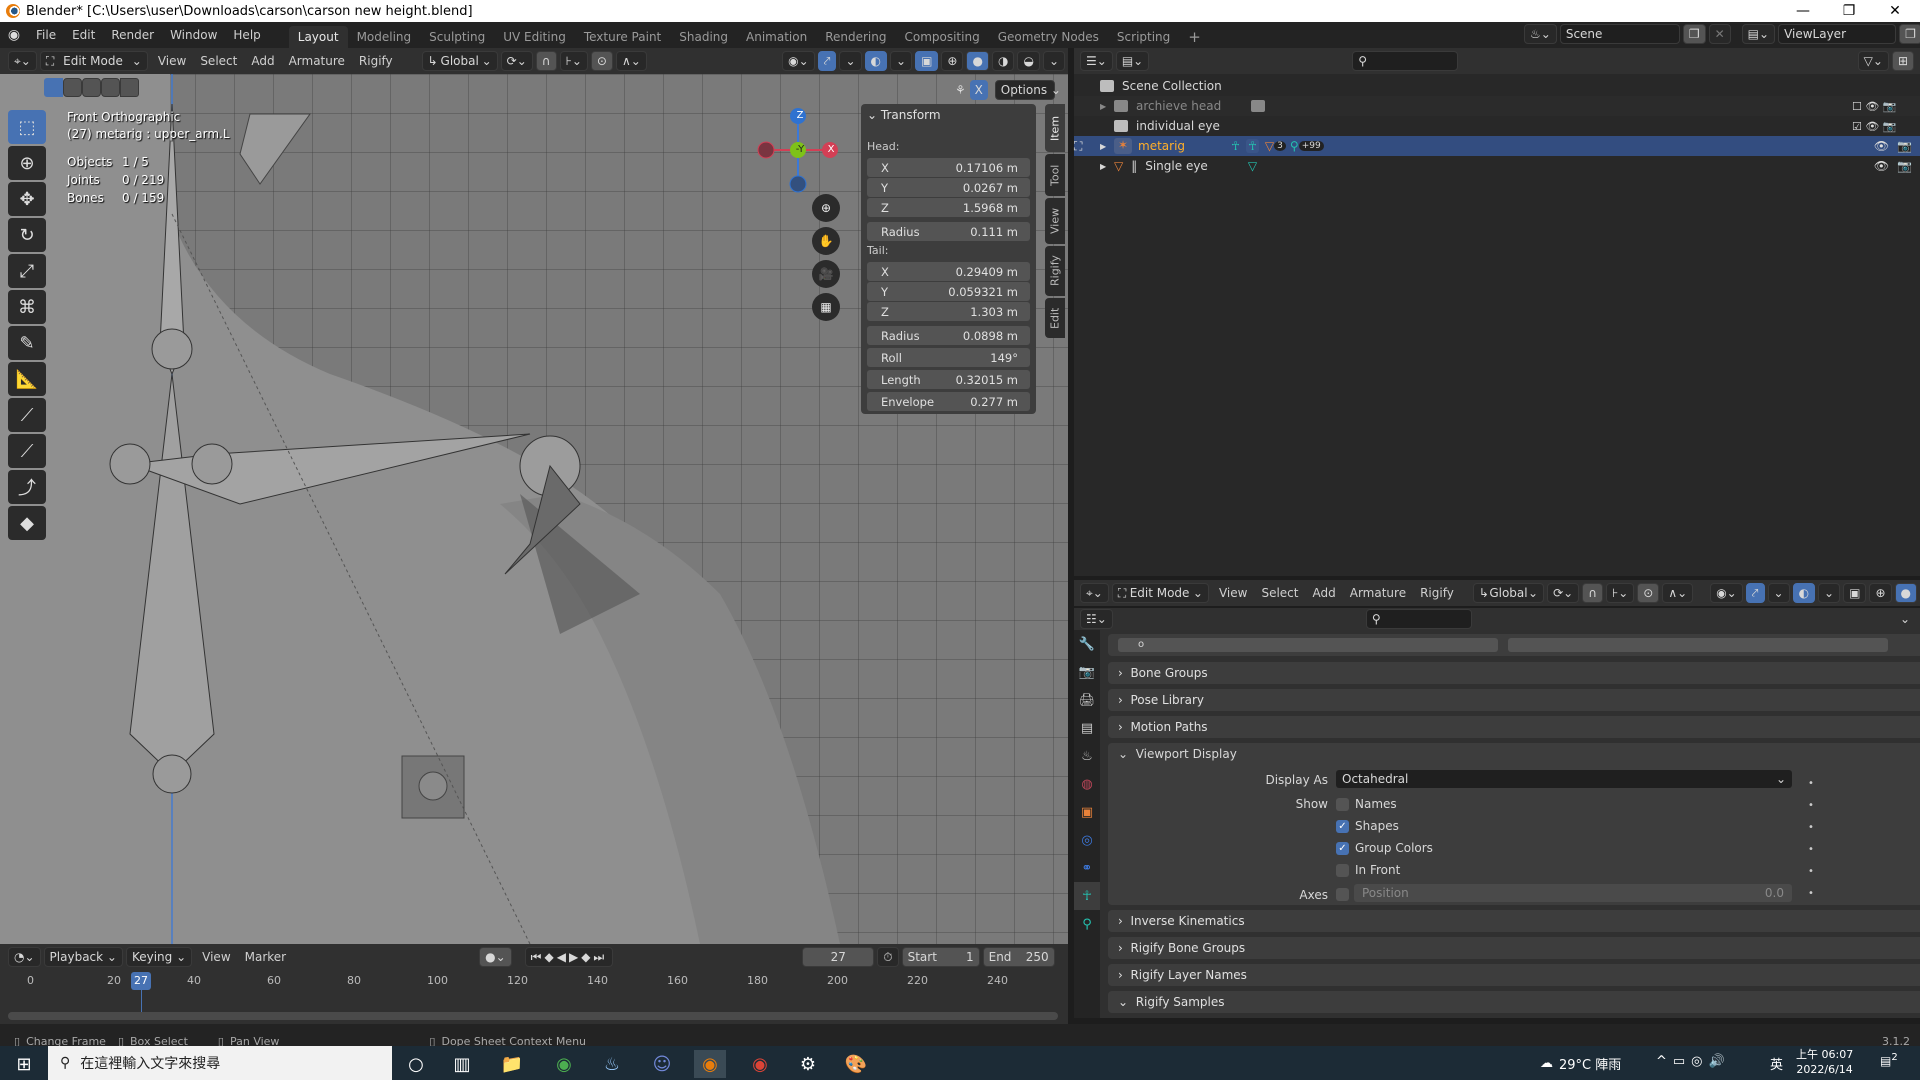 Image resolution: width=1920 pixels, height=1080 pixels. I want to click on physics-tab-icon: ◎, so click(1087, 840).